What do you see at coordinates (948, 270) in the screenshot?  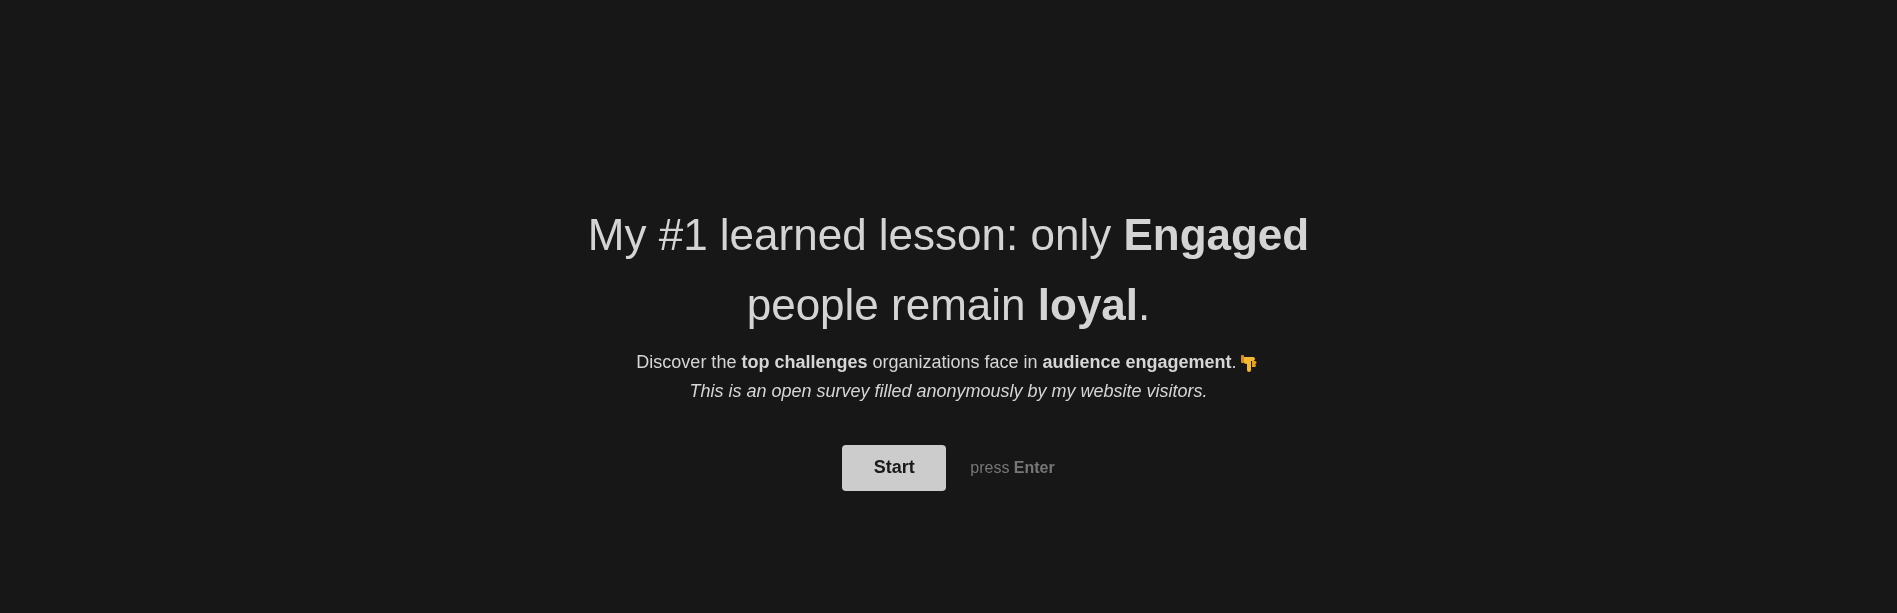 I see `headline: My #1 learned lesson: only Engaged people remain loyal.` at bounding box center [948, 270].